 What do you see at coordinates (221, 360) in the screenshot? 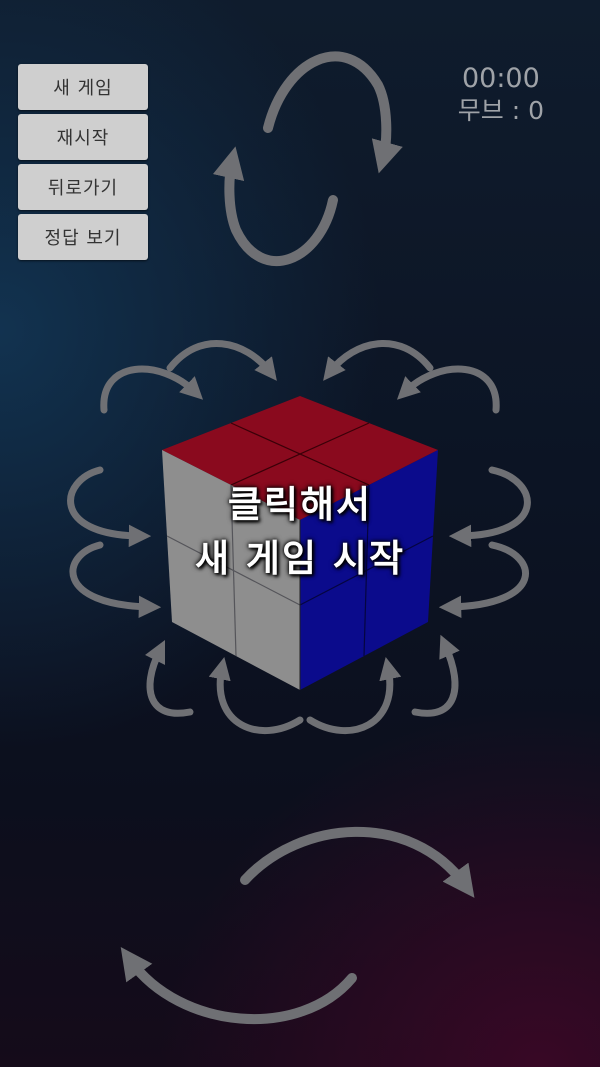
I see `upper-arrow-2-icon` at bounding box center [221, 360].